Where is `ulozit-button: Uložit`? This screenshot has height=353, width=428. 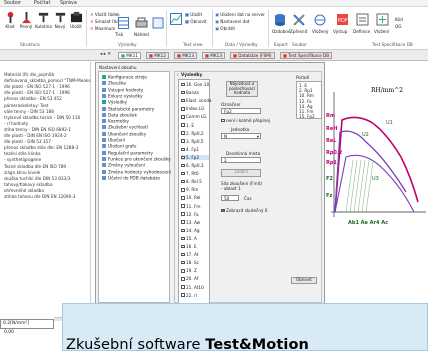 ulozit-button: Uložit is located at coordinates (76, 20).